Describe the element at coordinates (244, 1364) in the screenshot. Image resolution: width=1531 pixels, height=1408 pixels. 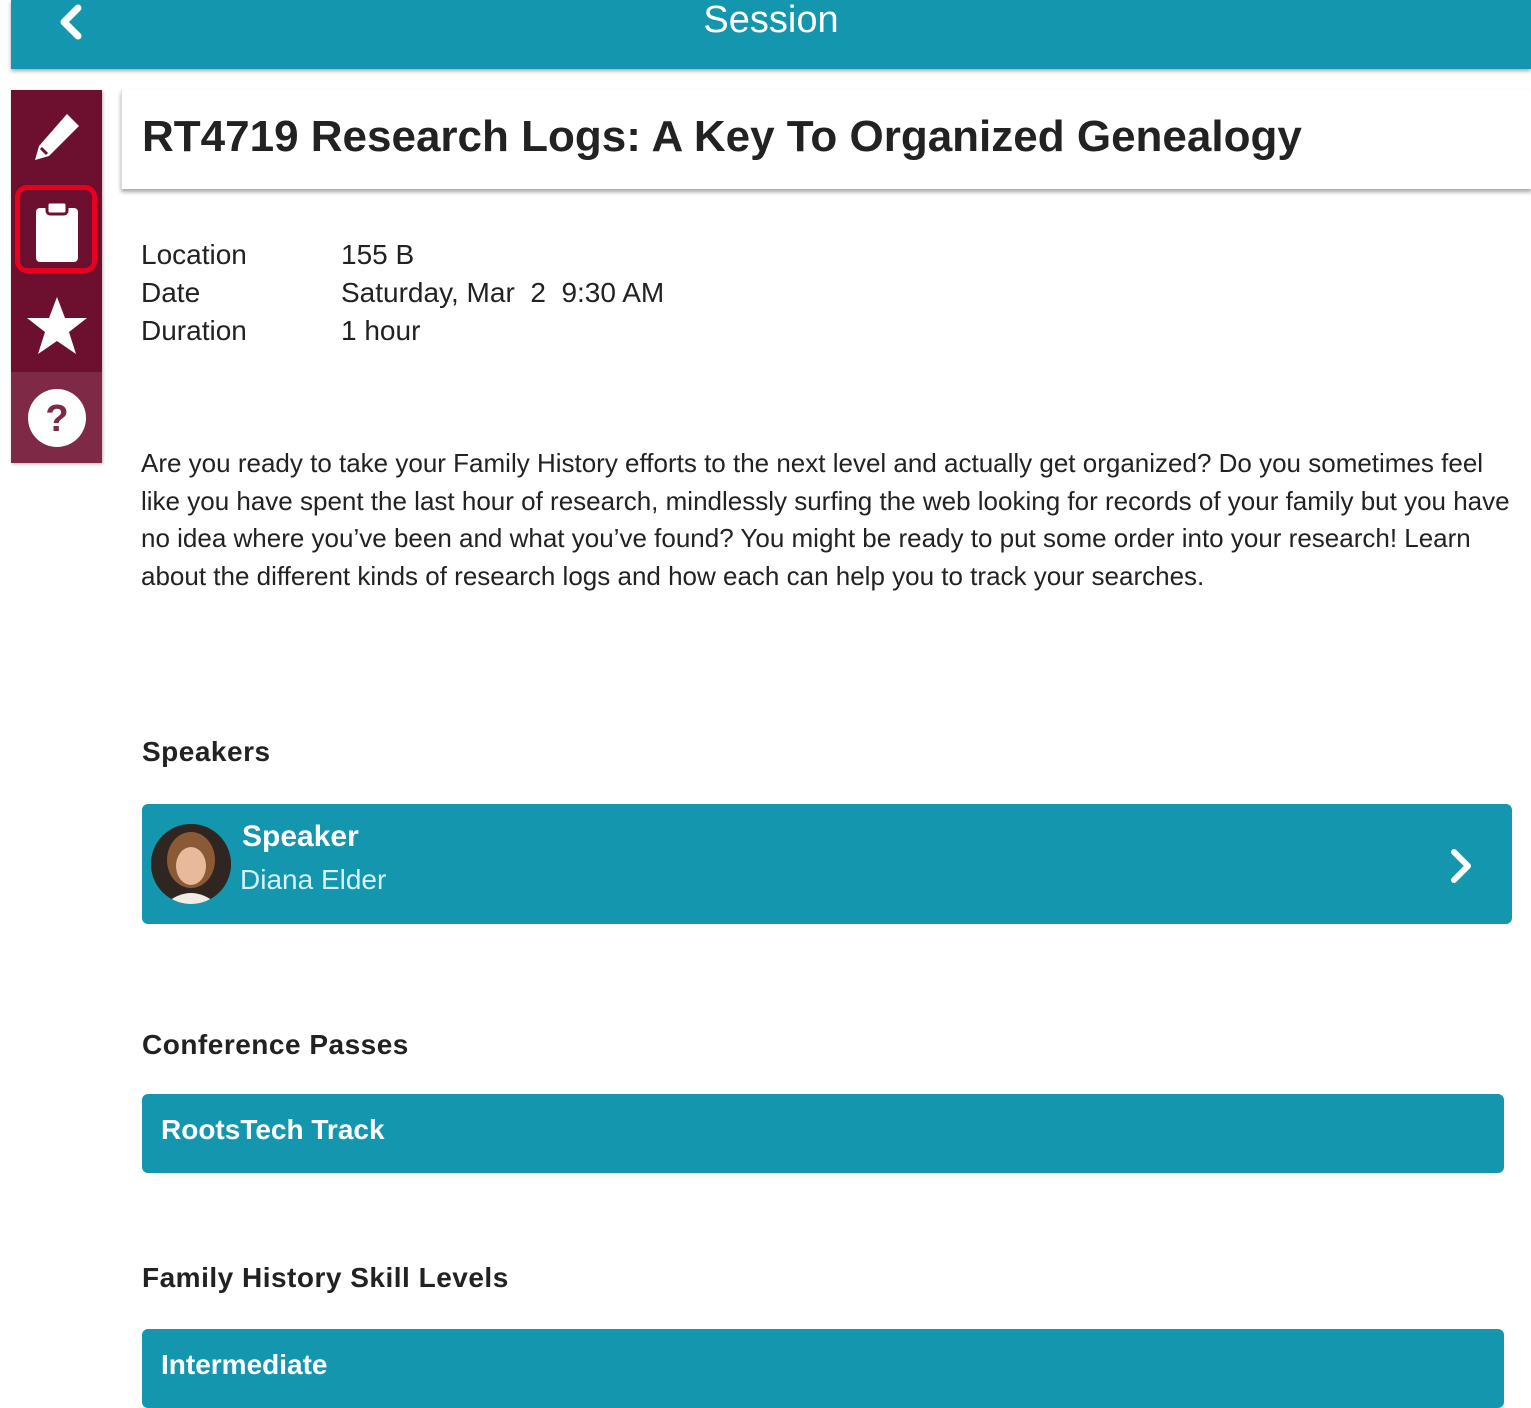
I see `skill-level-label: Intermediate` at that location.